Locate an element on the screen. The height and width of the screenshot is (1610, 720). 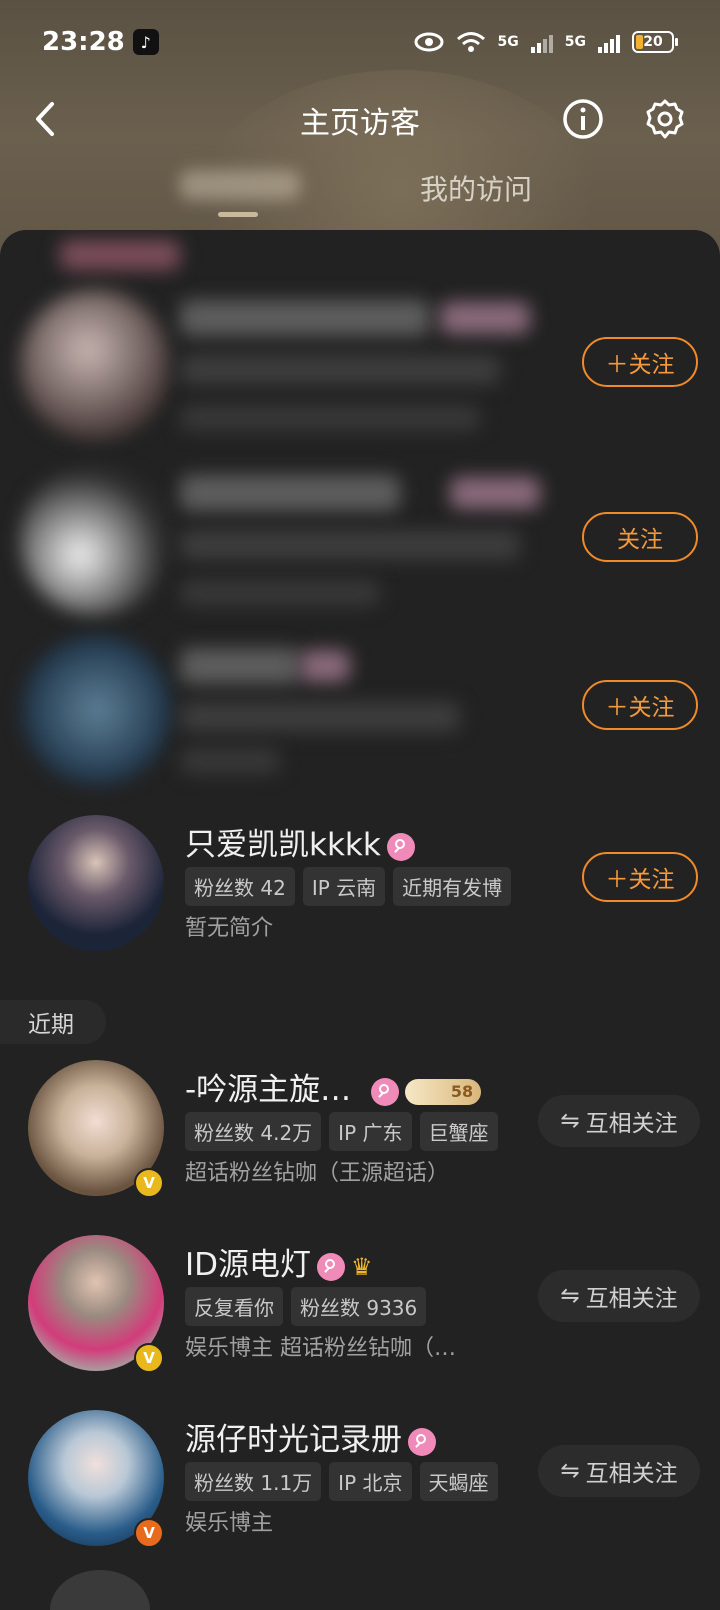
info-icon is located at coordinates (583, 119).